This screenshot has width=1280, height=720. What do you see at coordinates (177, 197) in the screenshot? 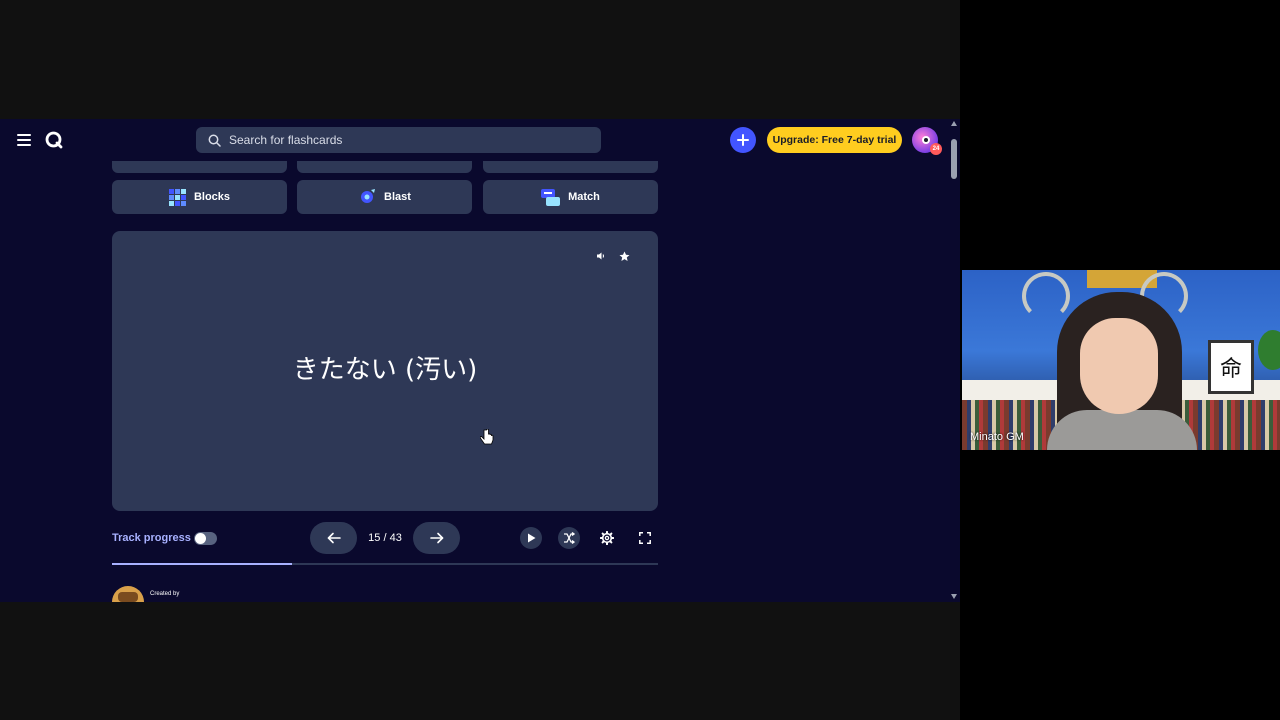
I see `blocks-icon` at bounding box center [177, 197].